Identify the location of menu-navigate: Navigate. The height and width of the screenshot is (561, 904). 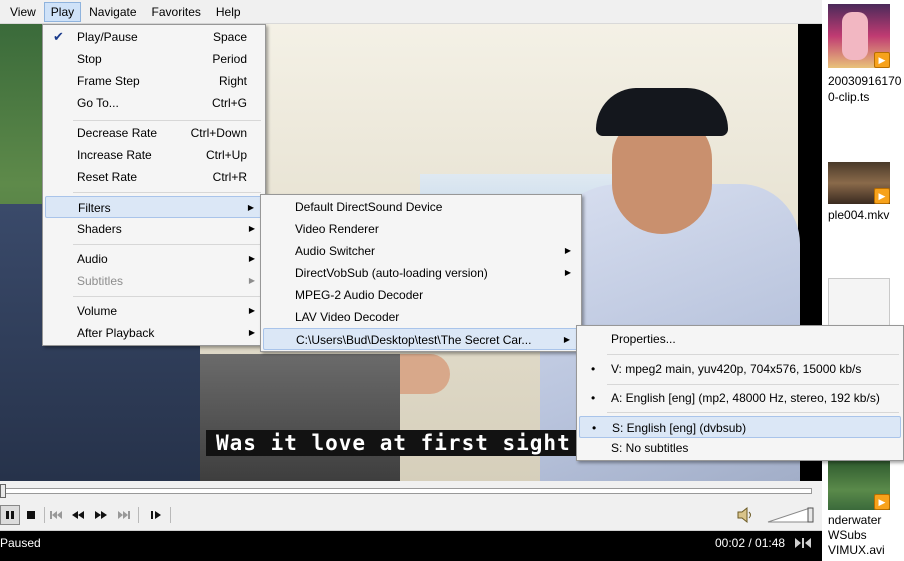
(112, 12).